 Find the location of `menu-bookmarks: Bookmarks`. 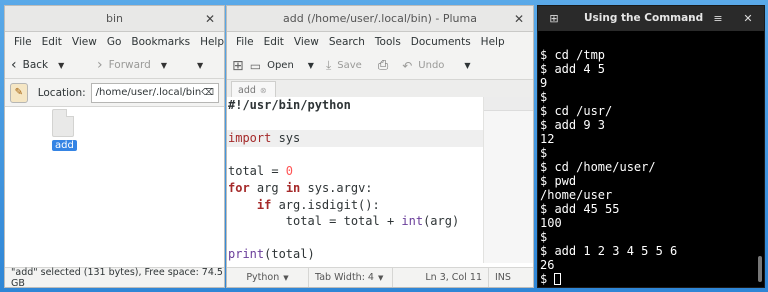

menu-bookmarks: Bookmarks is located at coordinates (160, 42).